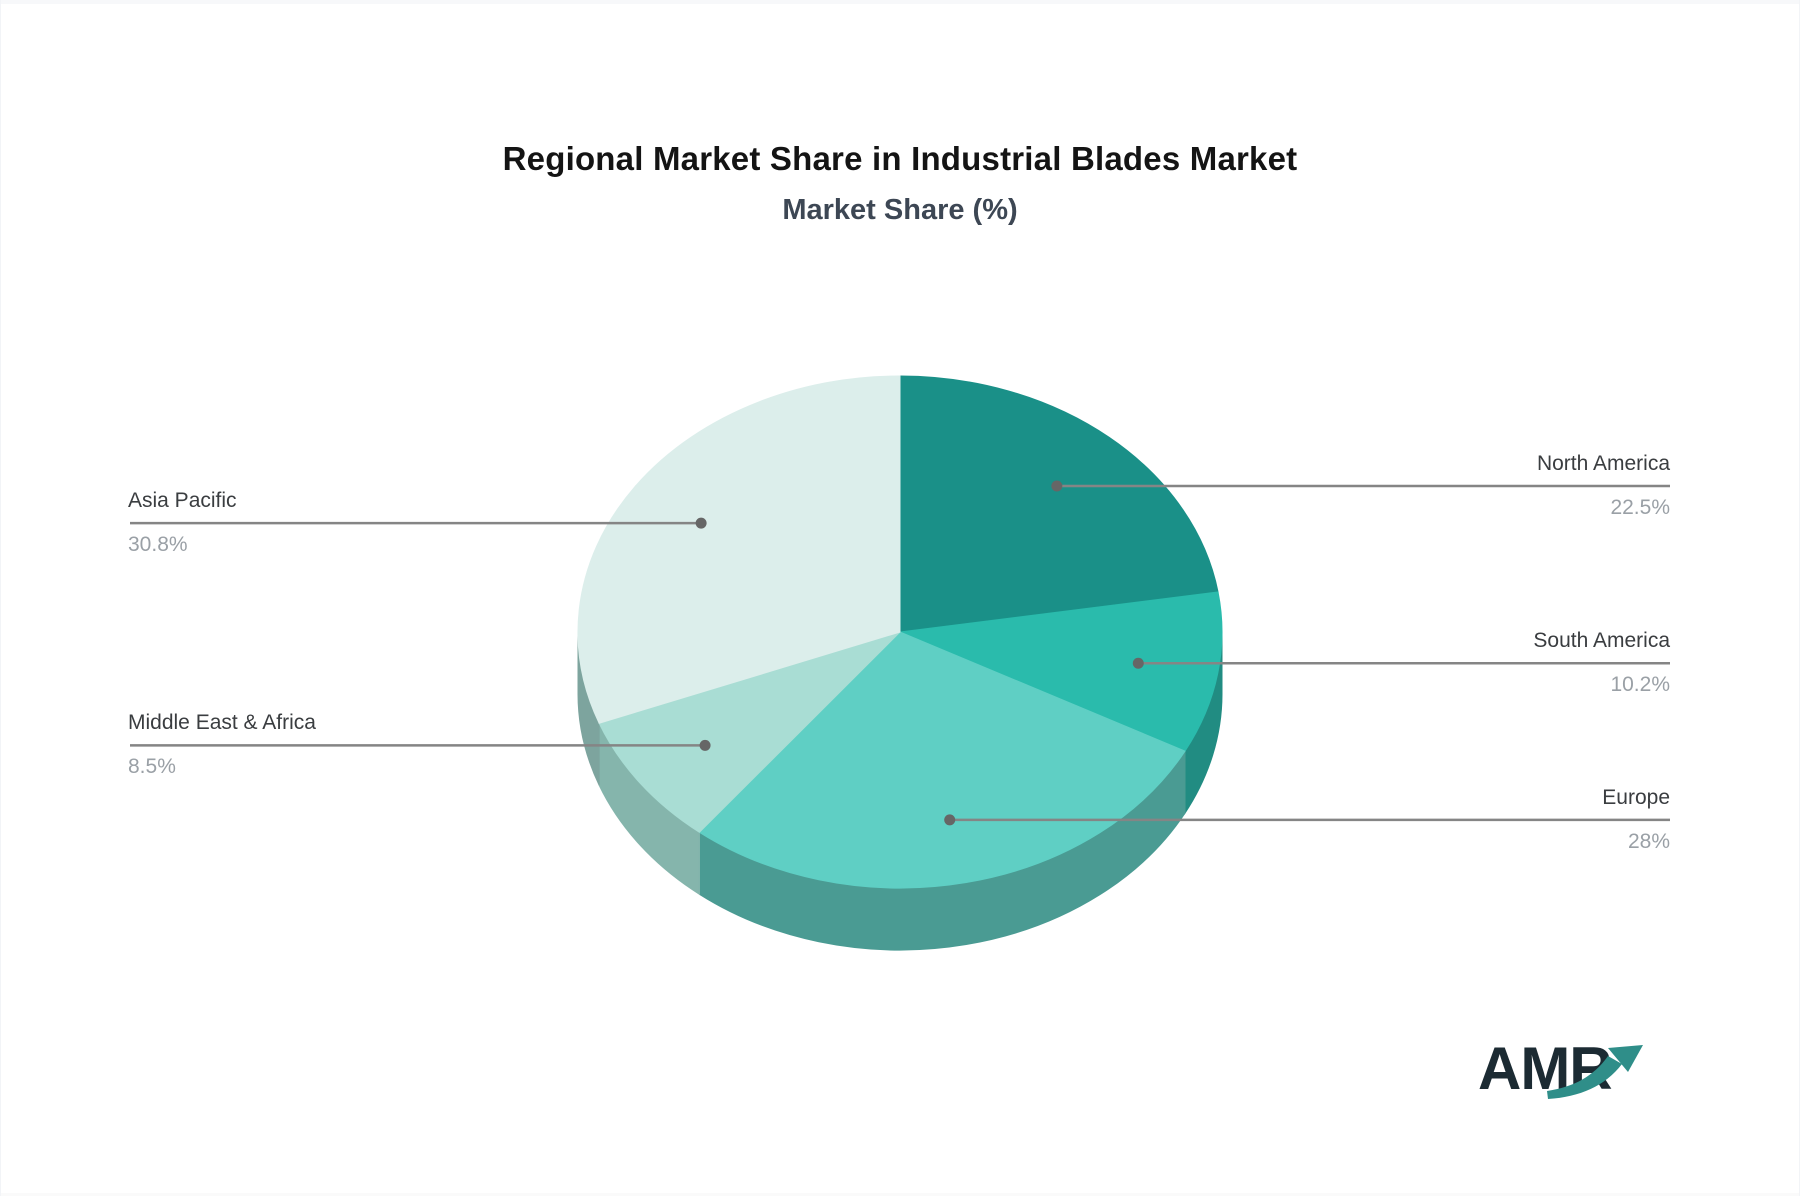 The image size is (1800, 1196). Describe the element at coordinates (152, 767) in the screenshot. I see `slice-label-value: 8.5%` at that location.